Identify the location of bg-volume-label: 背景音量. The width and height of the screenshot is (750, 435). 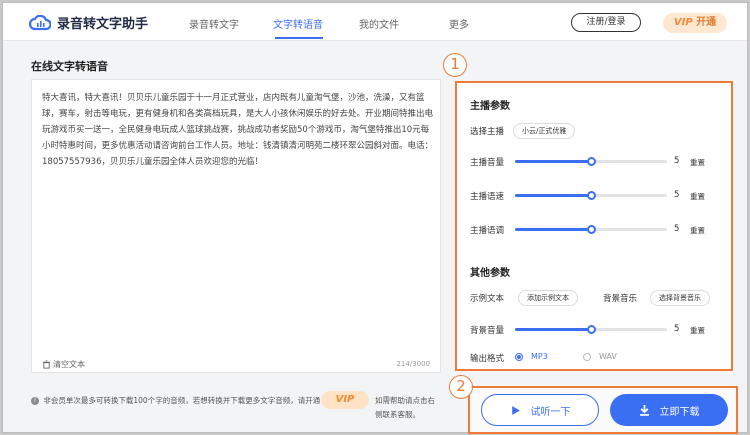
(487, 331).